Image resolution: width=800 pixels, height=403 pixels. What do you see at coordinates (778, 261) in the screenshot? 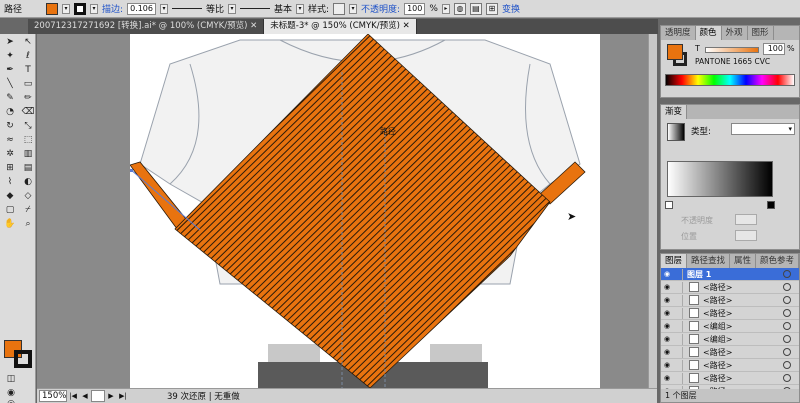
I see `tab-color-guide: 颜色参考` at bounding box center [778, 261].